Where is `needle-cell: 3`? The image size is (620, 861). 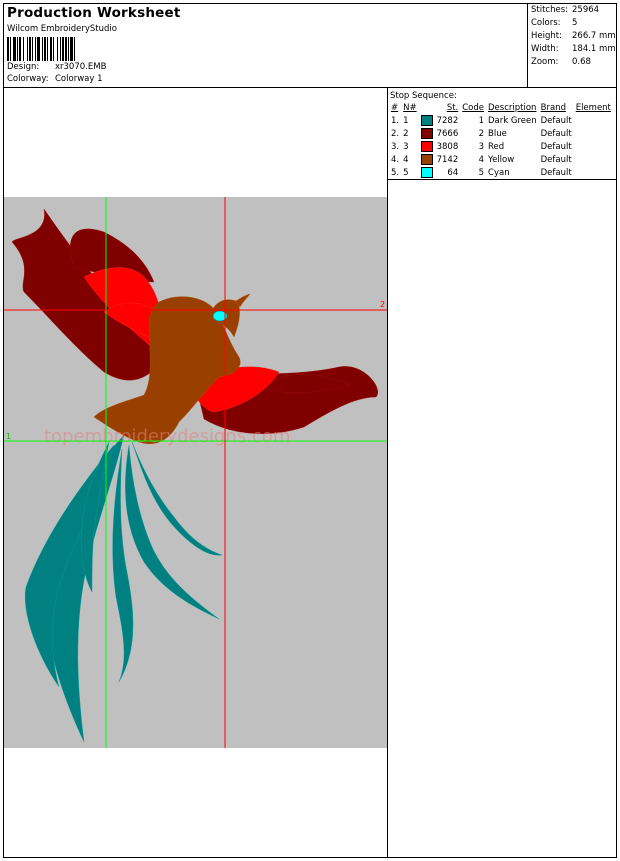 needle-cell: 3 is located at coordinates (406, 146).